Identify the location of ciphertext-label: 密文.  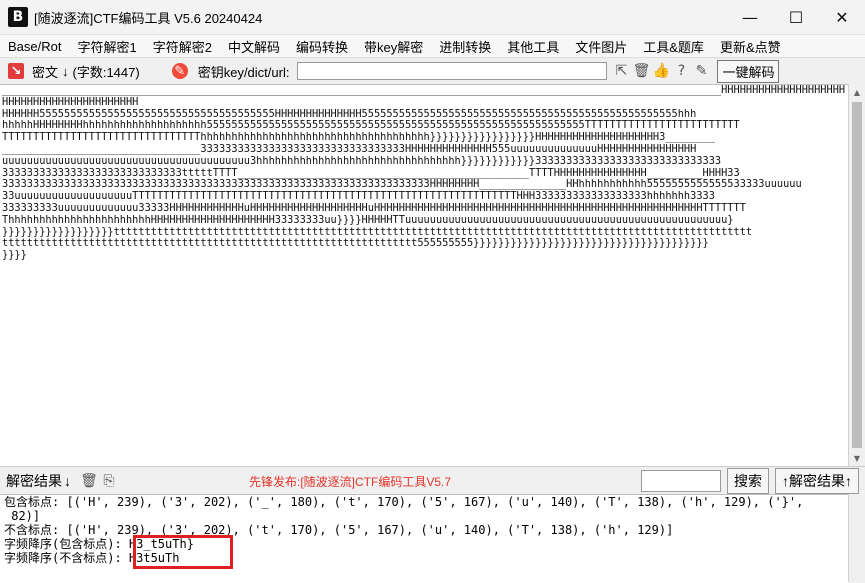
(45, 72).